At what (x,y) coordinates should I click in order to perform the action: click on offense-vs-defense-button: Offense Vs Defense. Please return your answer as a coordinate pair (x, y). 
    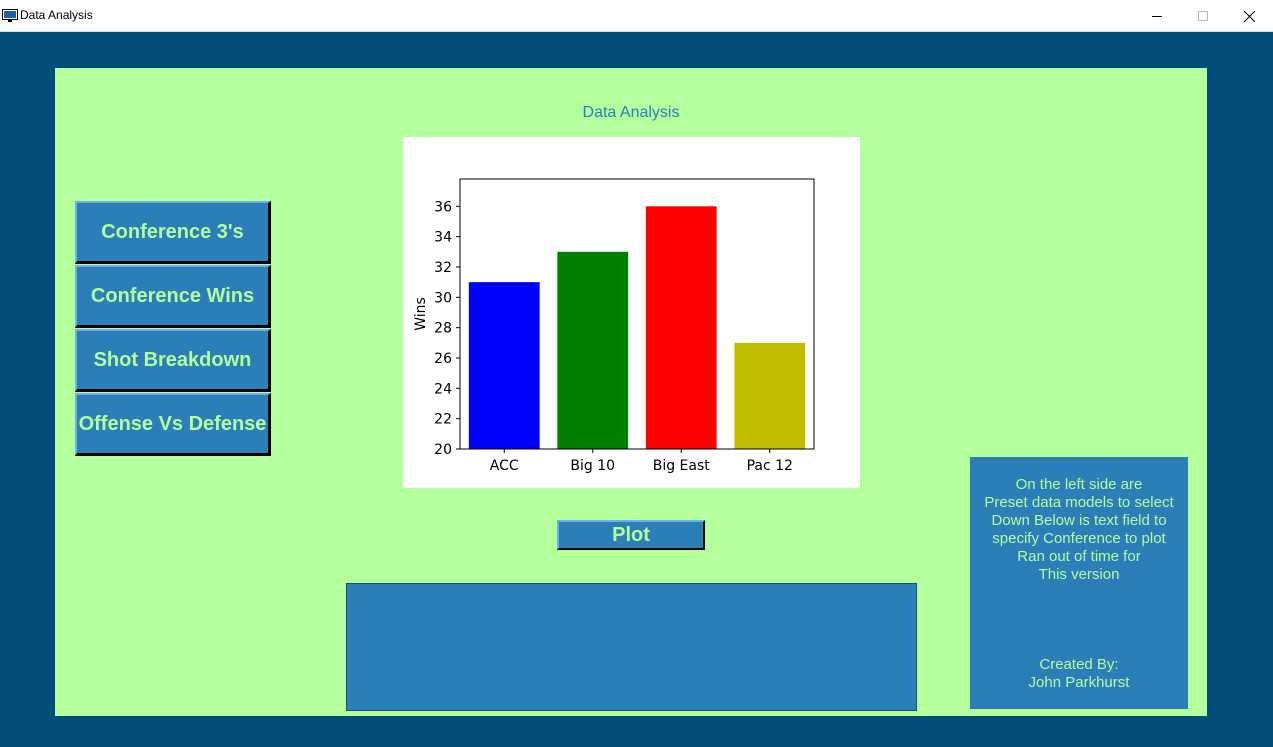
    Looking at the image, I should click on (173, 424).